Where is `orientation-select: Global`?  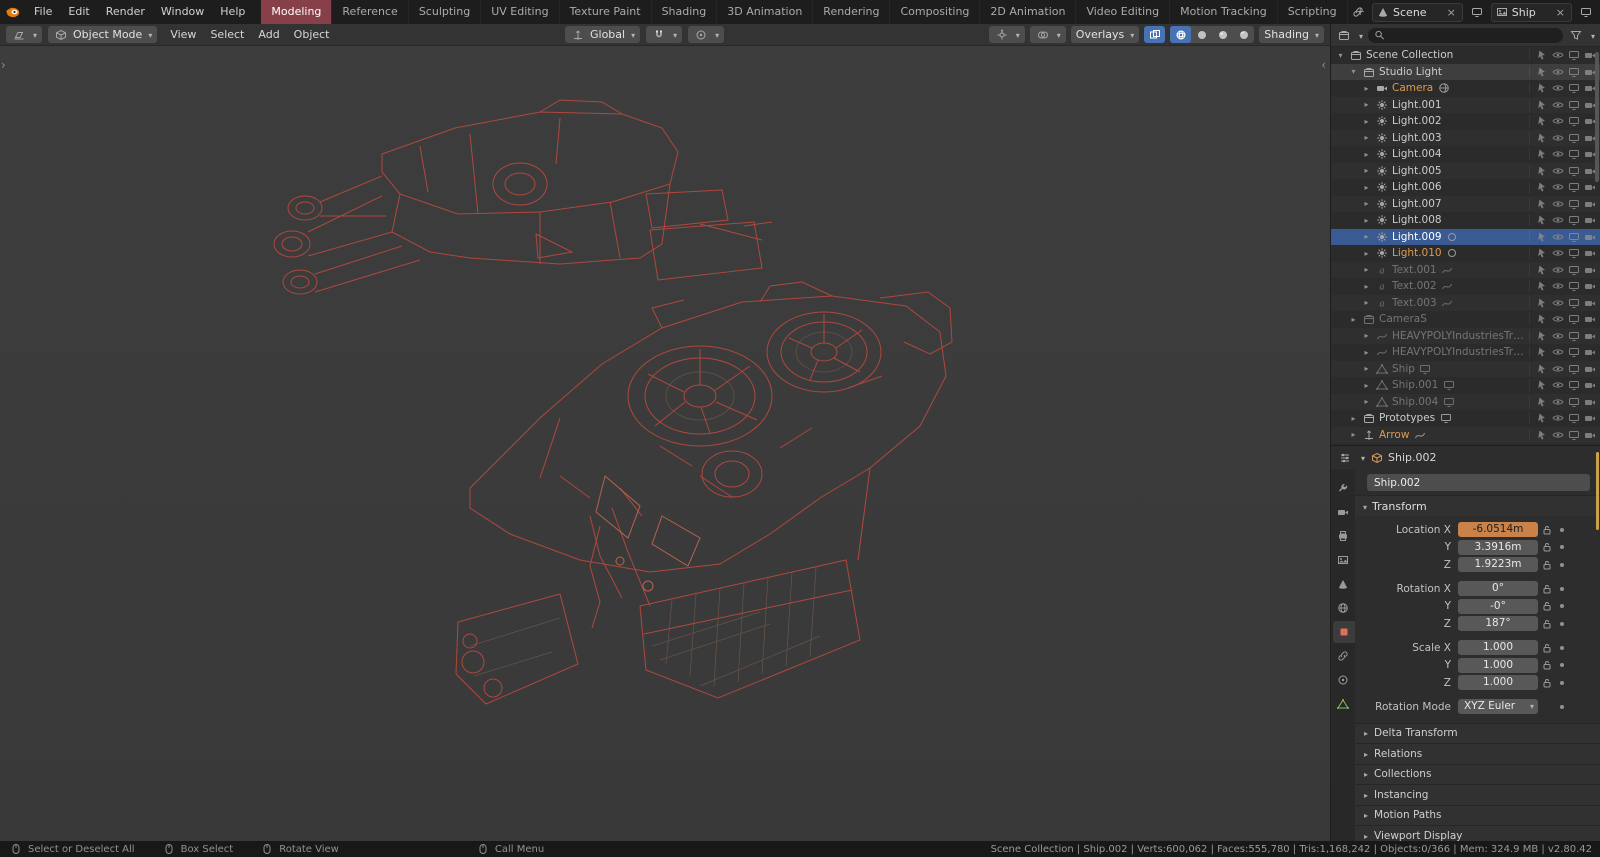 orientation-select: Global is located at coordinates (603, 34).